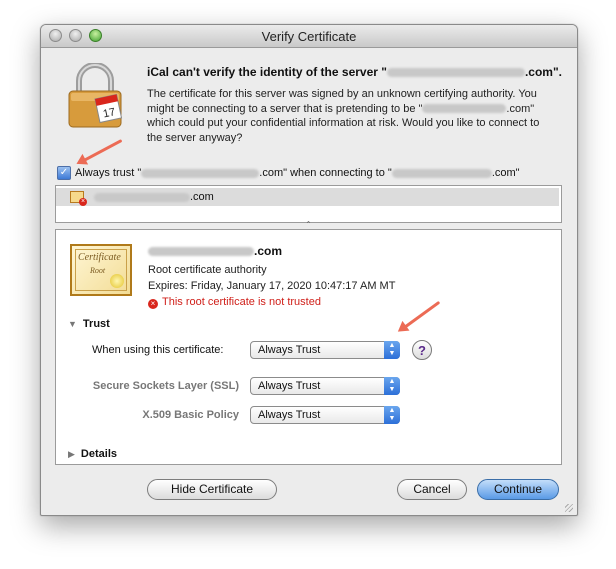  What do you see at coordinates (92, 454) in the screenshot?
I see `details-disclosure: ▶ Details` at bounding box center [92, 454].